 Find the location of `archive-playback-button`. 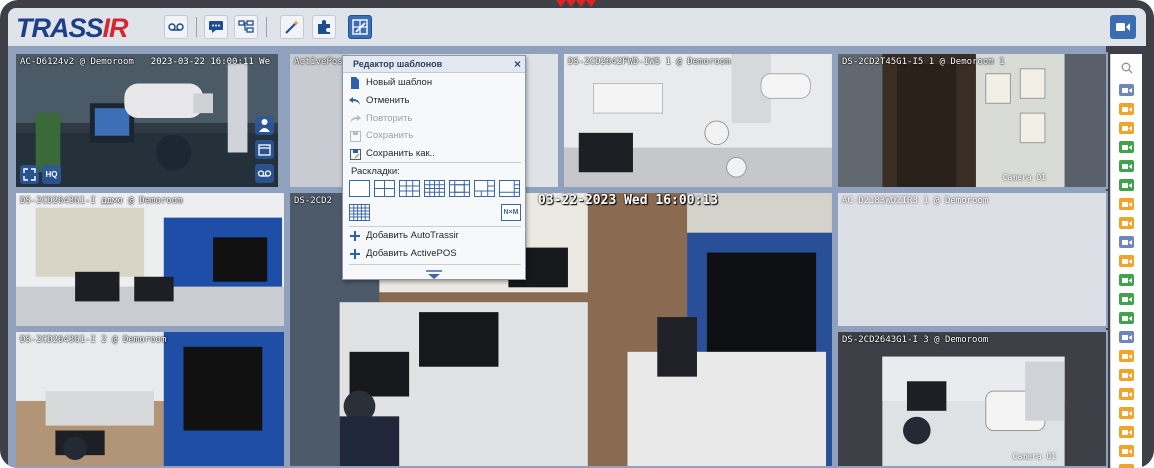

archive-playback-button is located at coordinates (176, 27).